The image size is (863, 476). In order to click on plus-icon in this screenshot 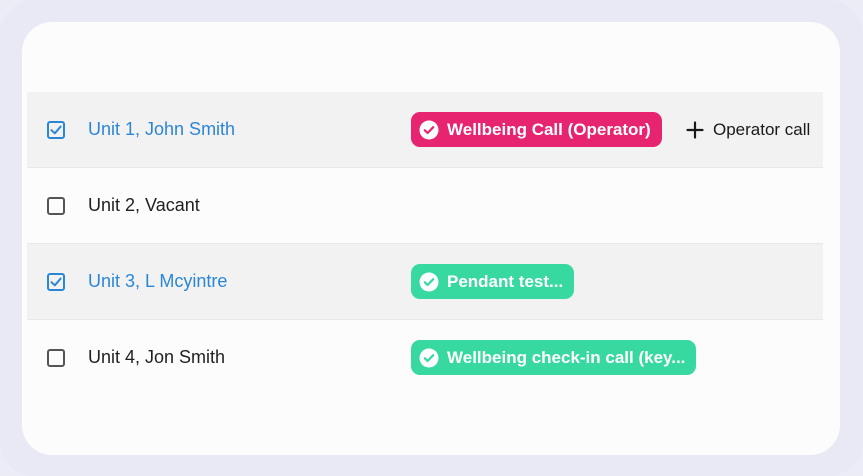, I will do `click(695, 129)`.